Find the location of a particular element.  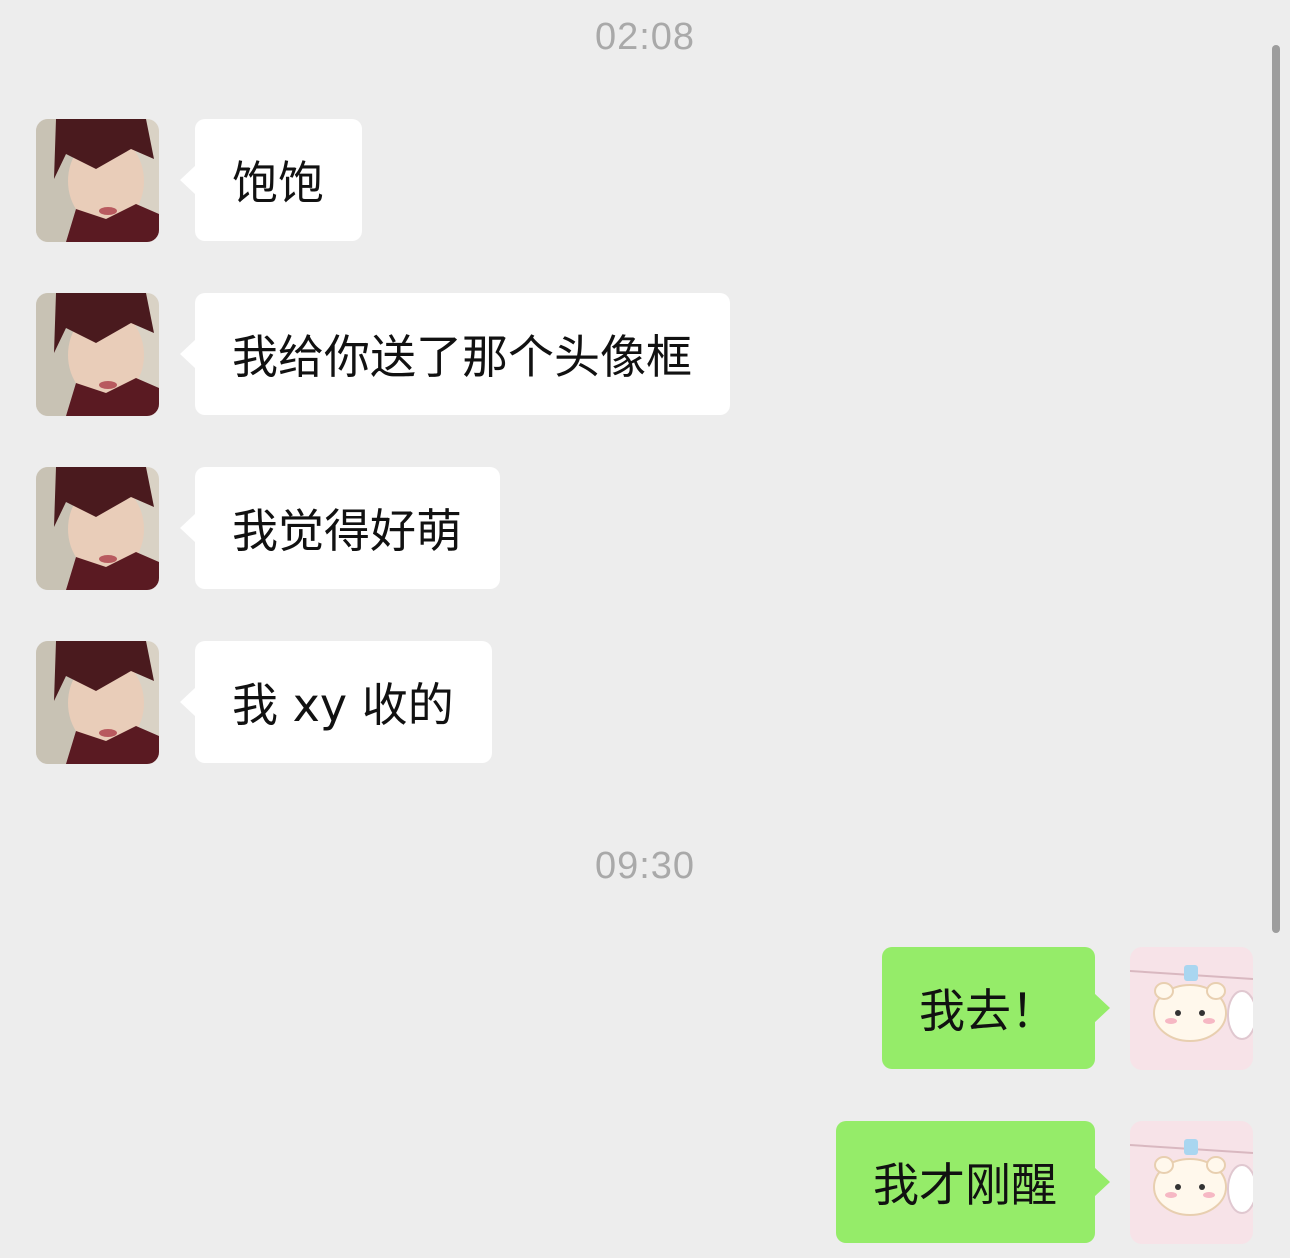

message-text: 我给你送了那个头像框 is located at coordinates (462, 357).